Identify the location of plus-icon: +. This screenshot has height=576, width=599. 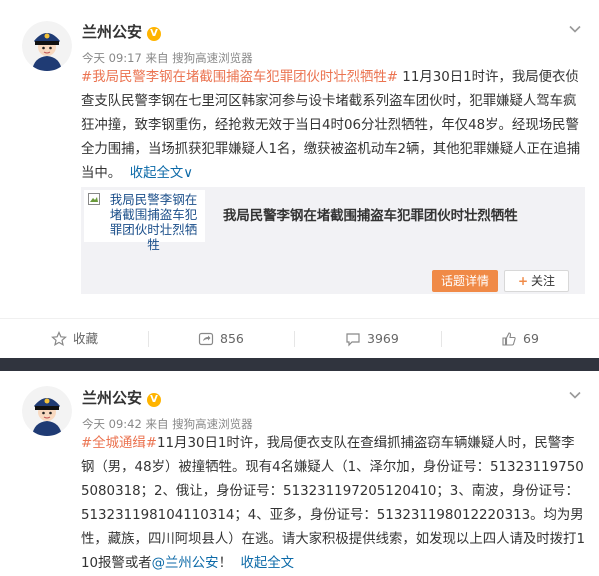
(523, 281).